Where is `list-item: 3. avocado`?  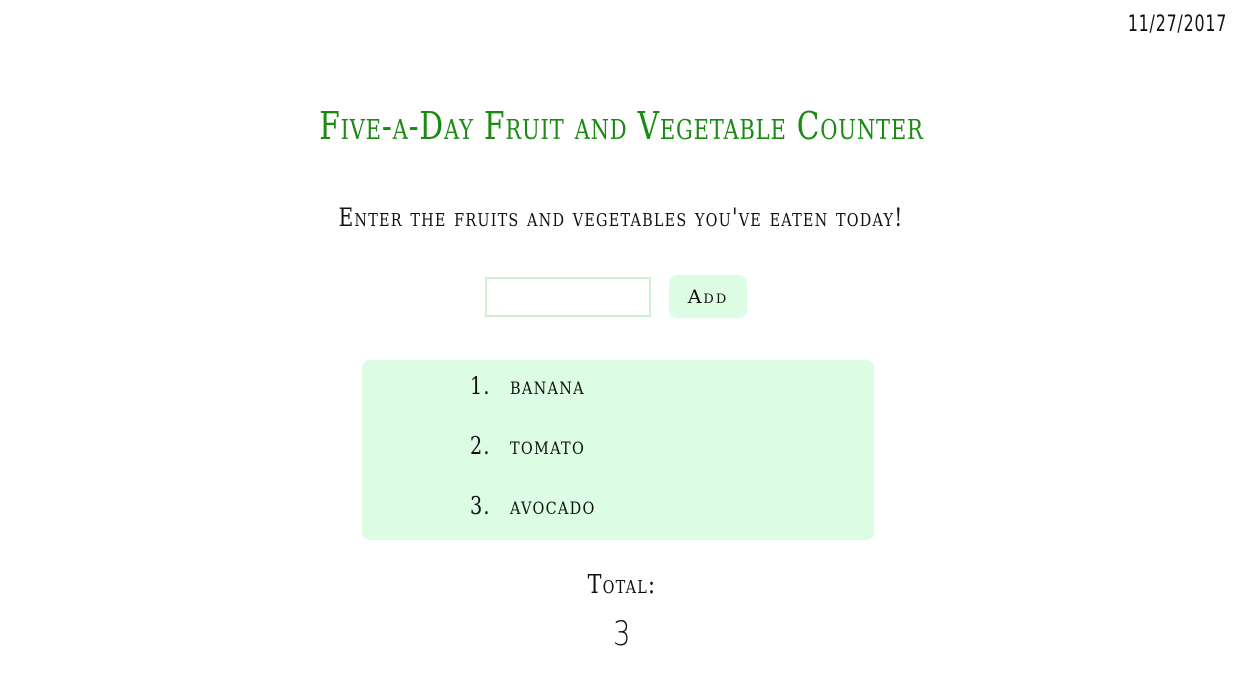 list-item: 3. avocado is located at coordinates (540, 522).